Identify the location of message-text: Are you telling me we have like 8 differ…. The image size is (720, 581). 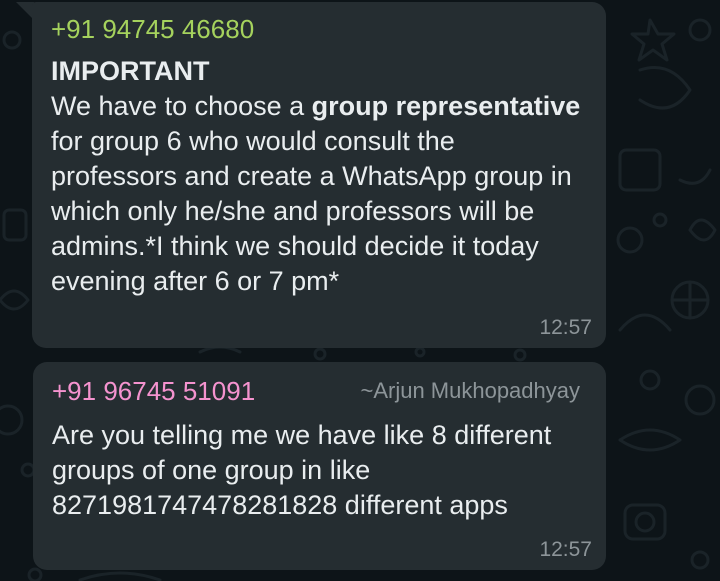
(302, 470).